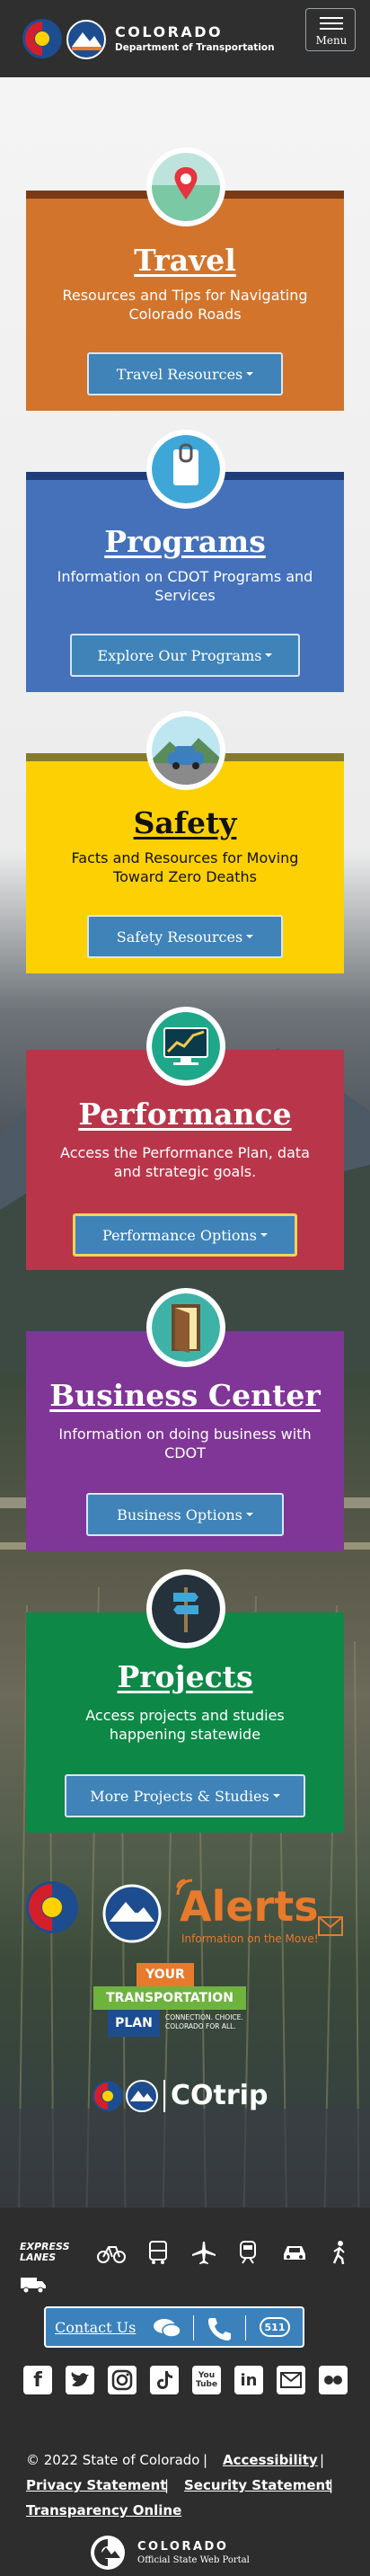 The image size is (370, 2576). I want to click on phone-icon, so click(219, 2328).